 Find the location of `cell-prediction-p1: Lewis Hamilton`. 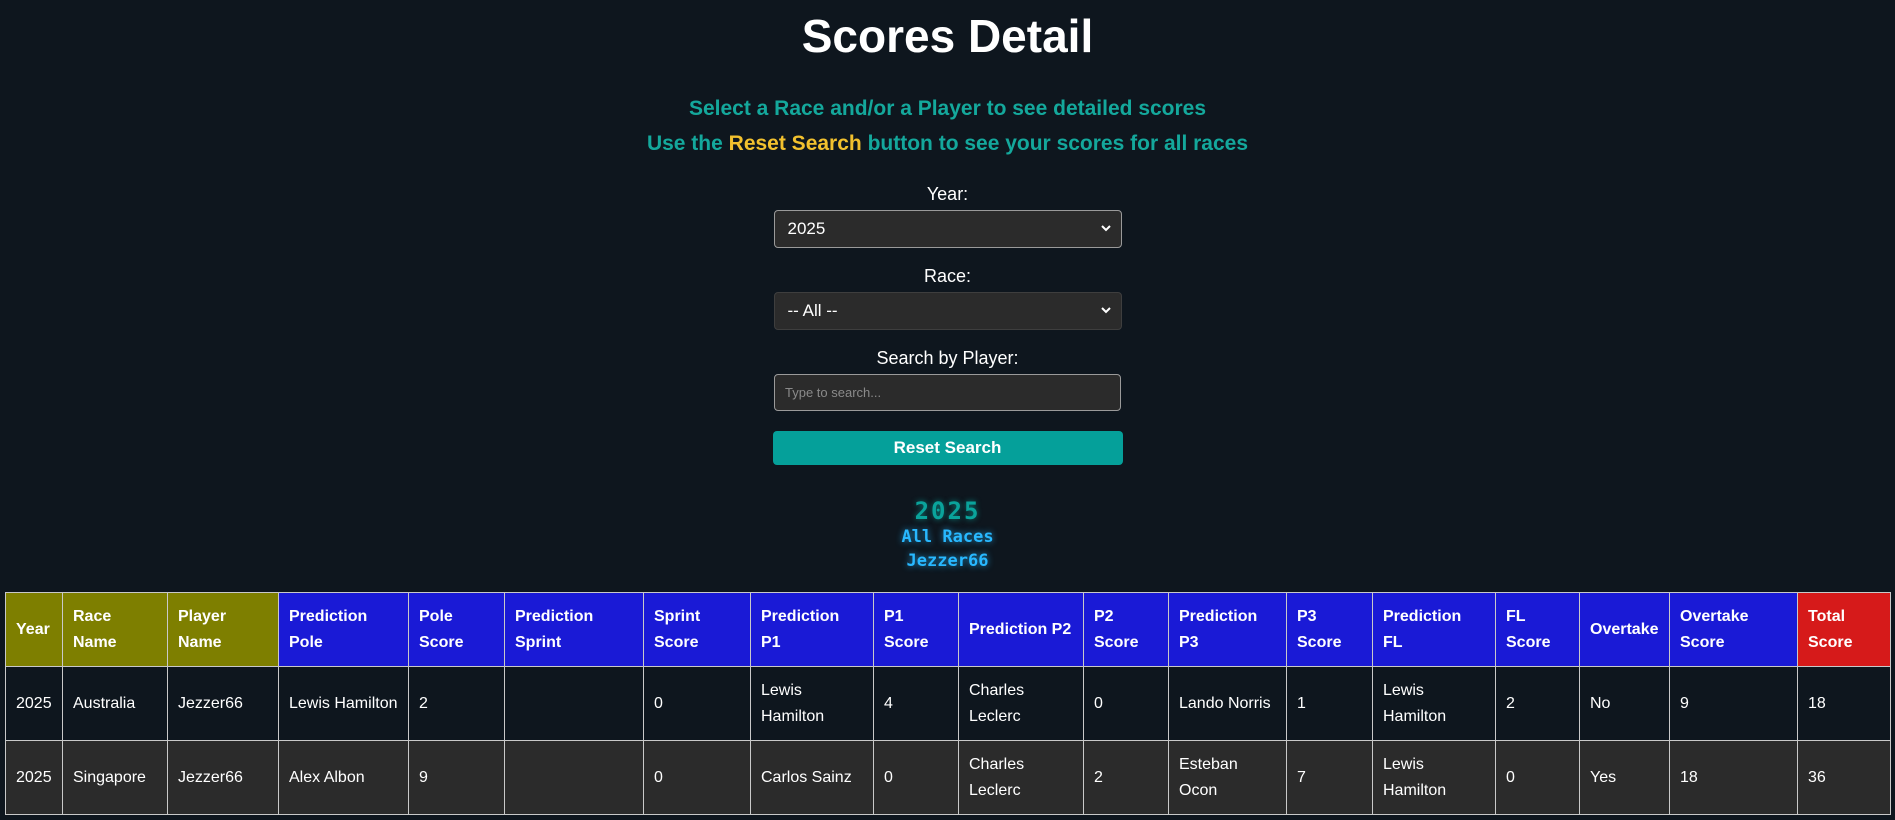

cell-prediction-p1: Lewis Hamilton is located at coordinates (812, 703).